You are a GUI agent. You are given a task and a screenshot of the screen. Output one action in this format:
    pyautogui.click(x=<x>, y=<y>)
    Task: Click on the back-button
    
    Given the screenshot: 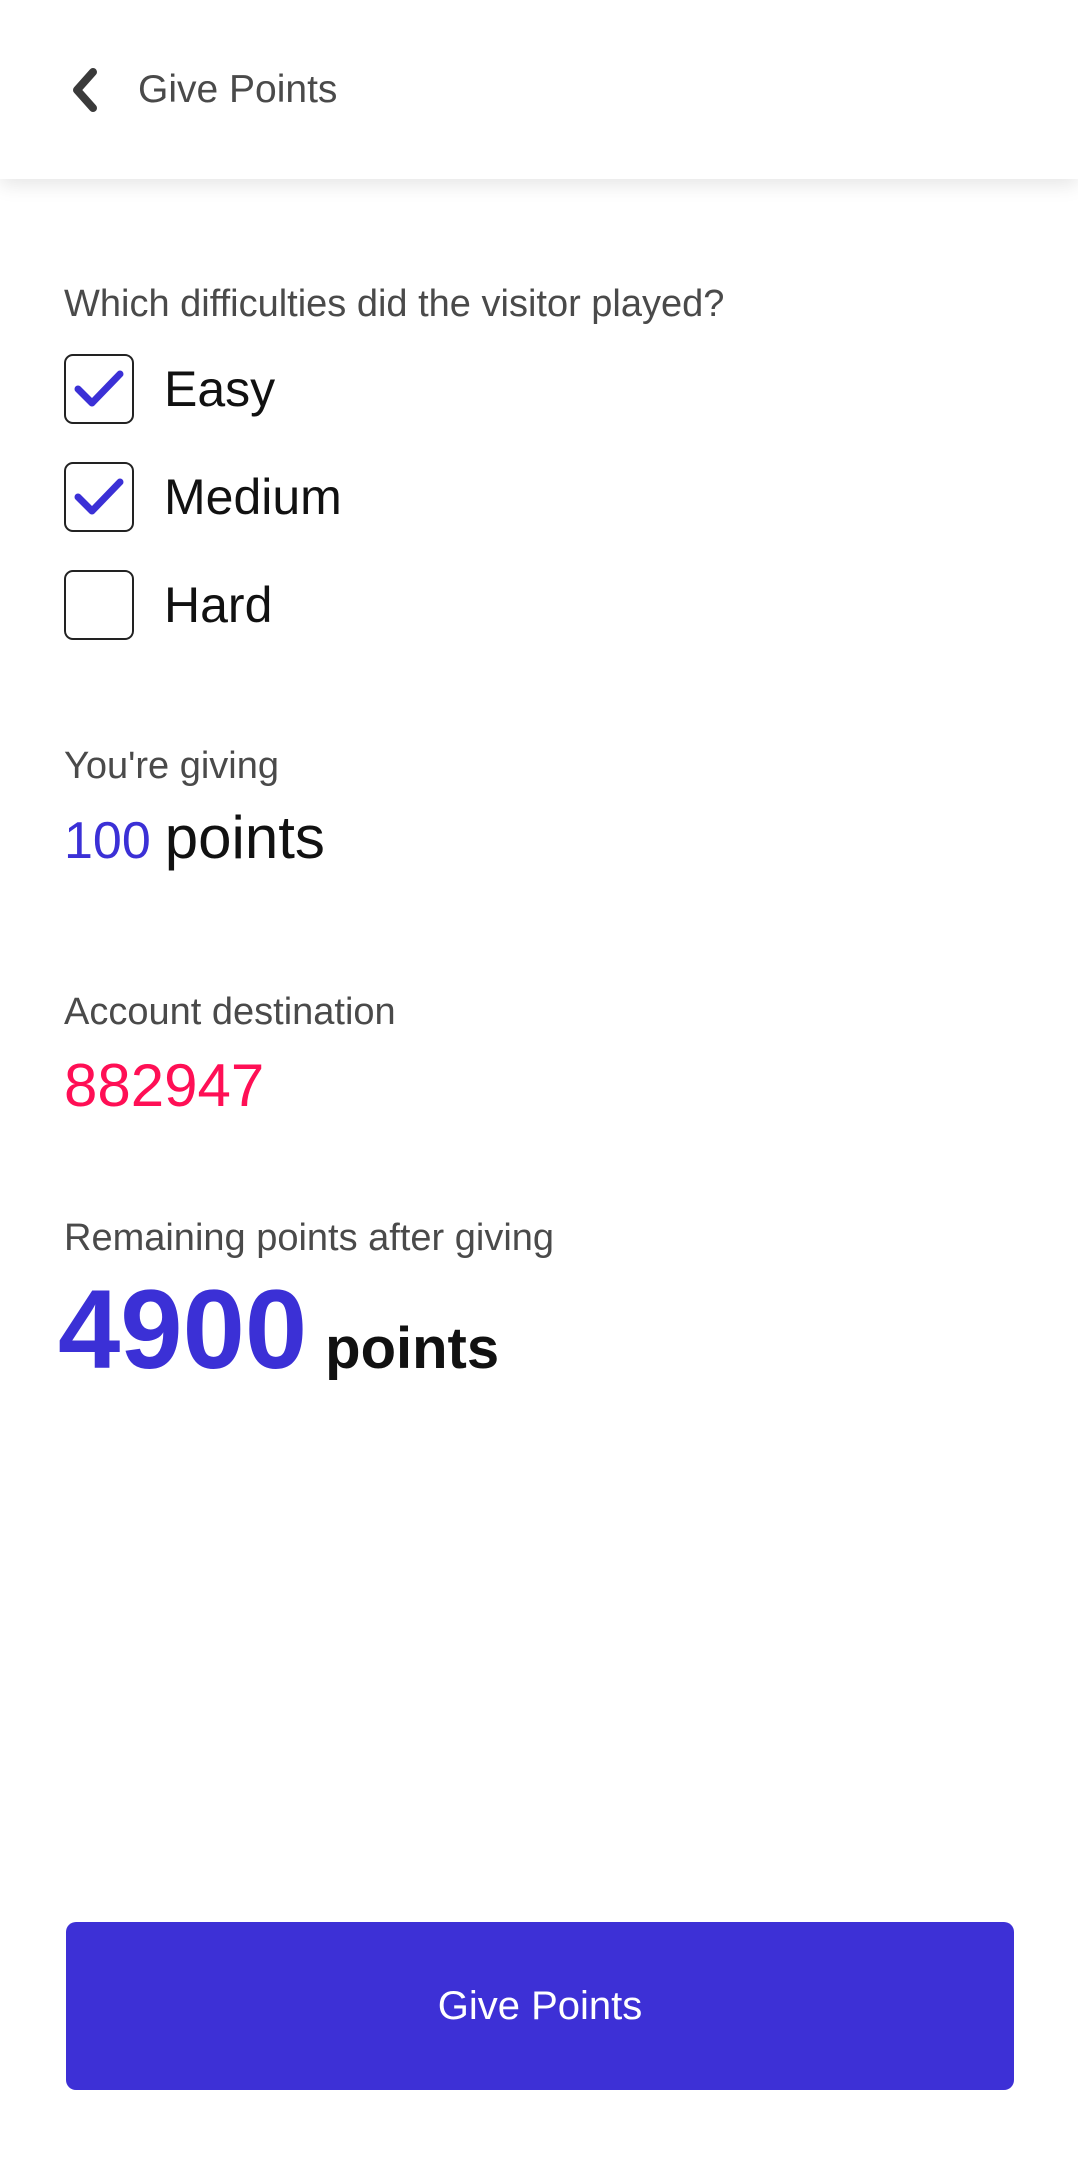 What is the action you would take?
    pyautogui.click(x=86, y=90)
    